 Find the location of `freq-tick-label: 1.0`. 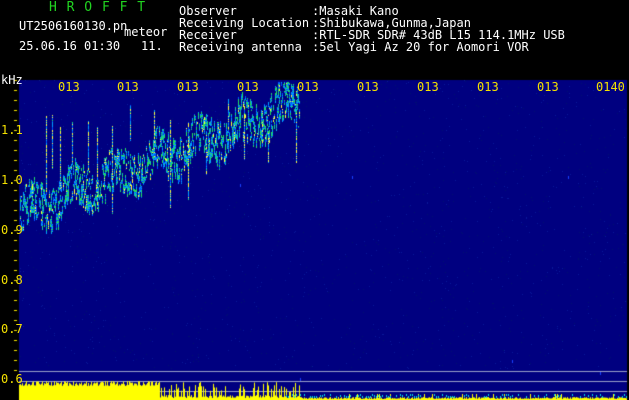

freq-tick-label: 1.0 is located at coordinates (12, 180).